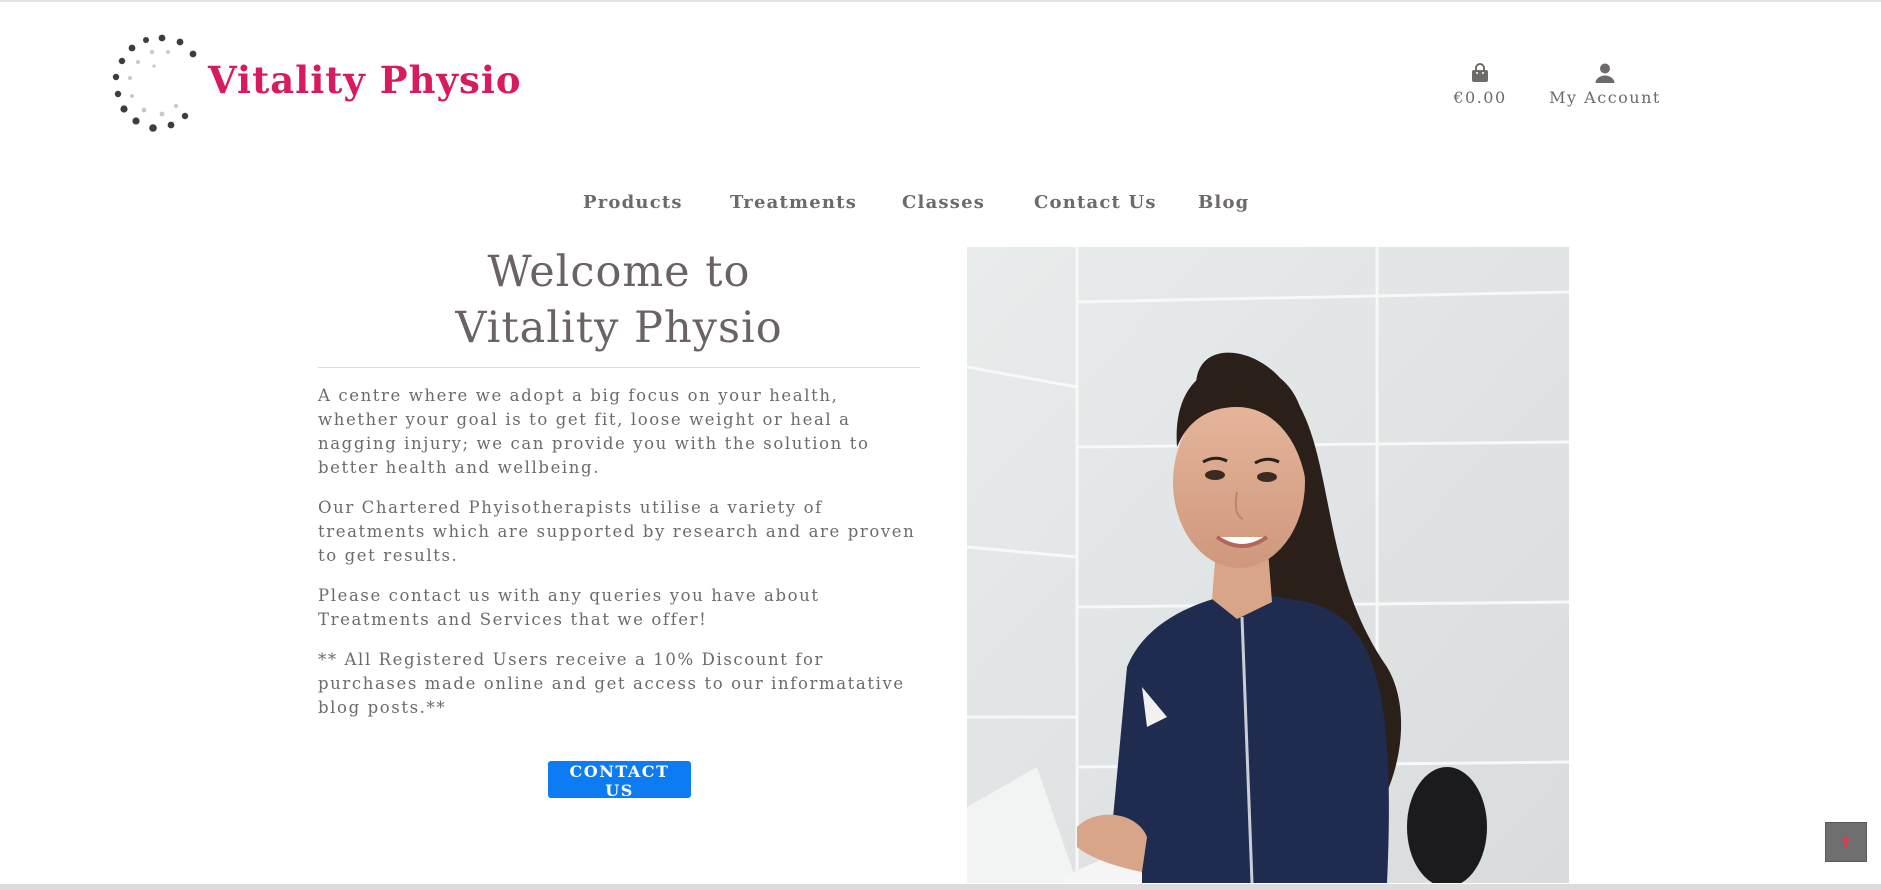 This screenshot has height=890, width=1881. Describe the element at coordinates (1095, 202) in the screenshot. I see `nav-contact-us: Contact Us` at that location.